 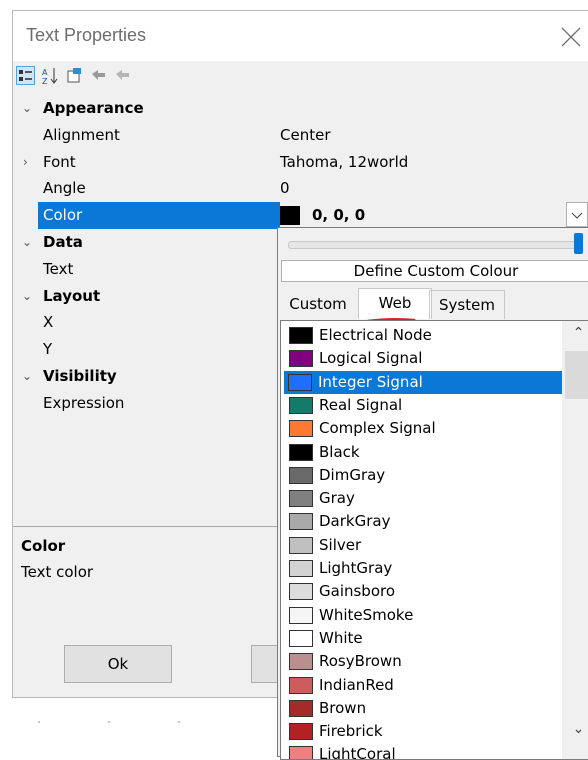 I want to click on color-item: Real Signal, so click(x=423, y=405).